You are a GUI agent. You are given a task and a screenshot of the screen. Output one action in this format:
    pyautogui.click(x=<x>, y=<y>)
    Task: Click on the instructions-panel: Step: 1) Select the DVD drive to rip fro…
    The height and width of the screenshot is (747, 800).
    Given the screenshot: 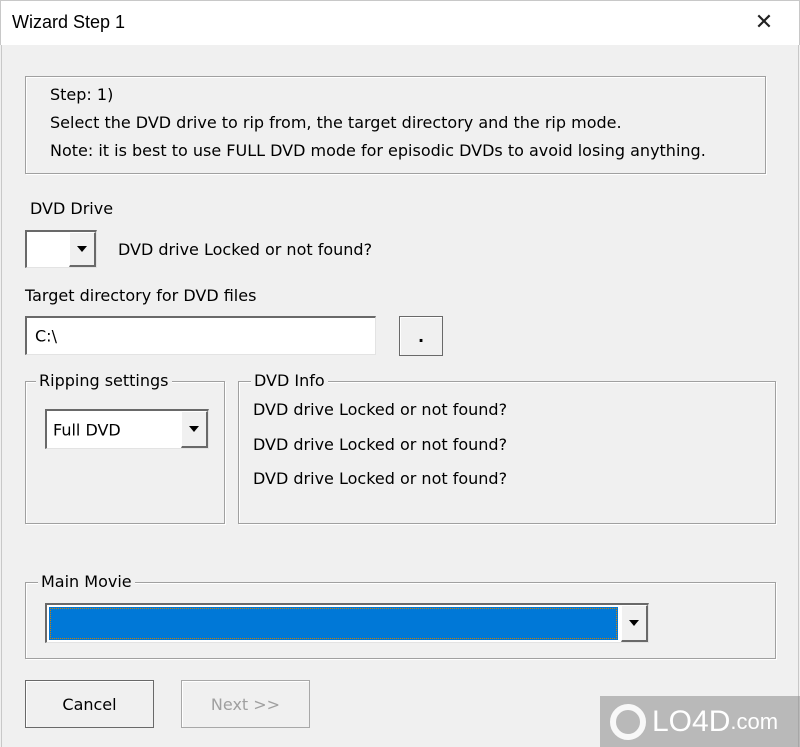 What is the action you would take?
    pyautogui.click(x=395, y=125)
    